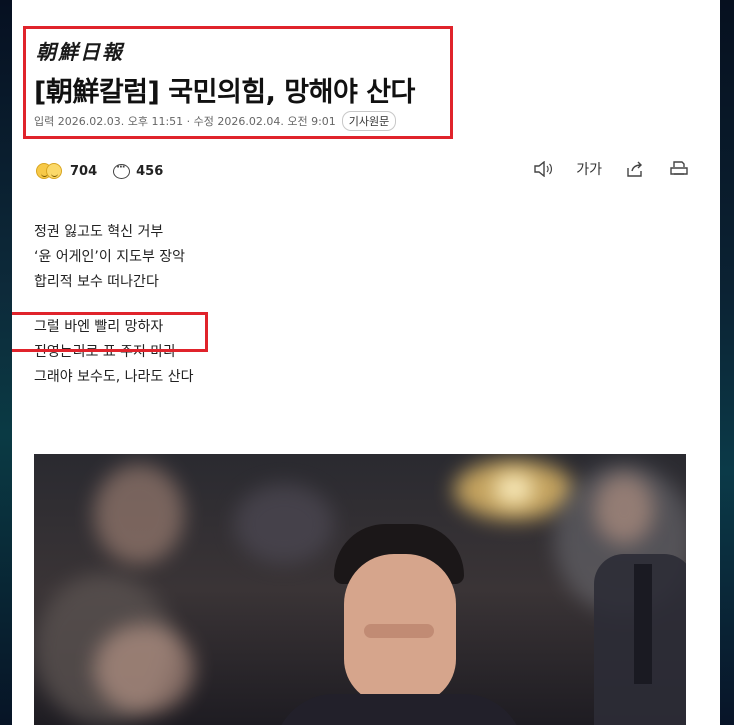 The image size is (734, 725). I want to click on original-article-button: 기사원문, so click(369, 121).